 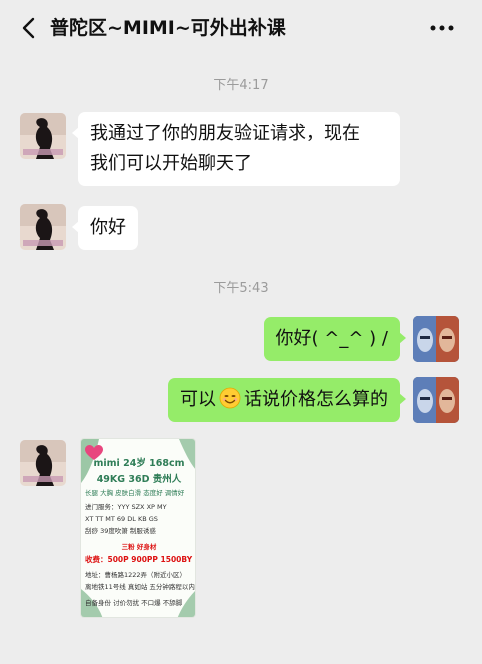 I want to click on image-text: 收费：500P 900PP 1500BY, so click(x=139, y=559).